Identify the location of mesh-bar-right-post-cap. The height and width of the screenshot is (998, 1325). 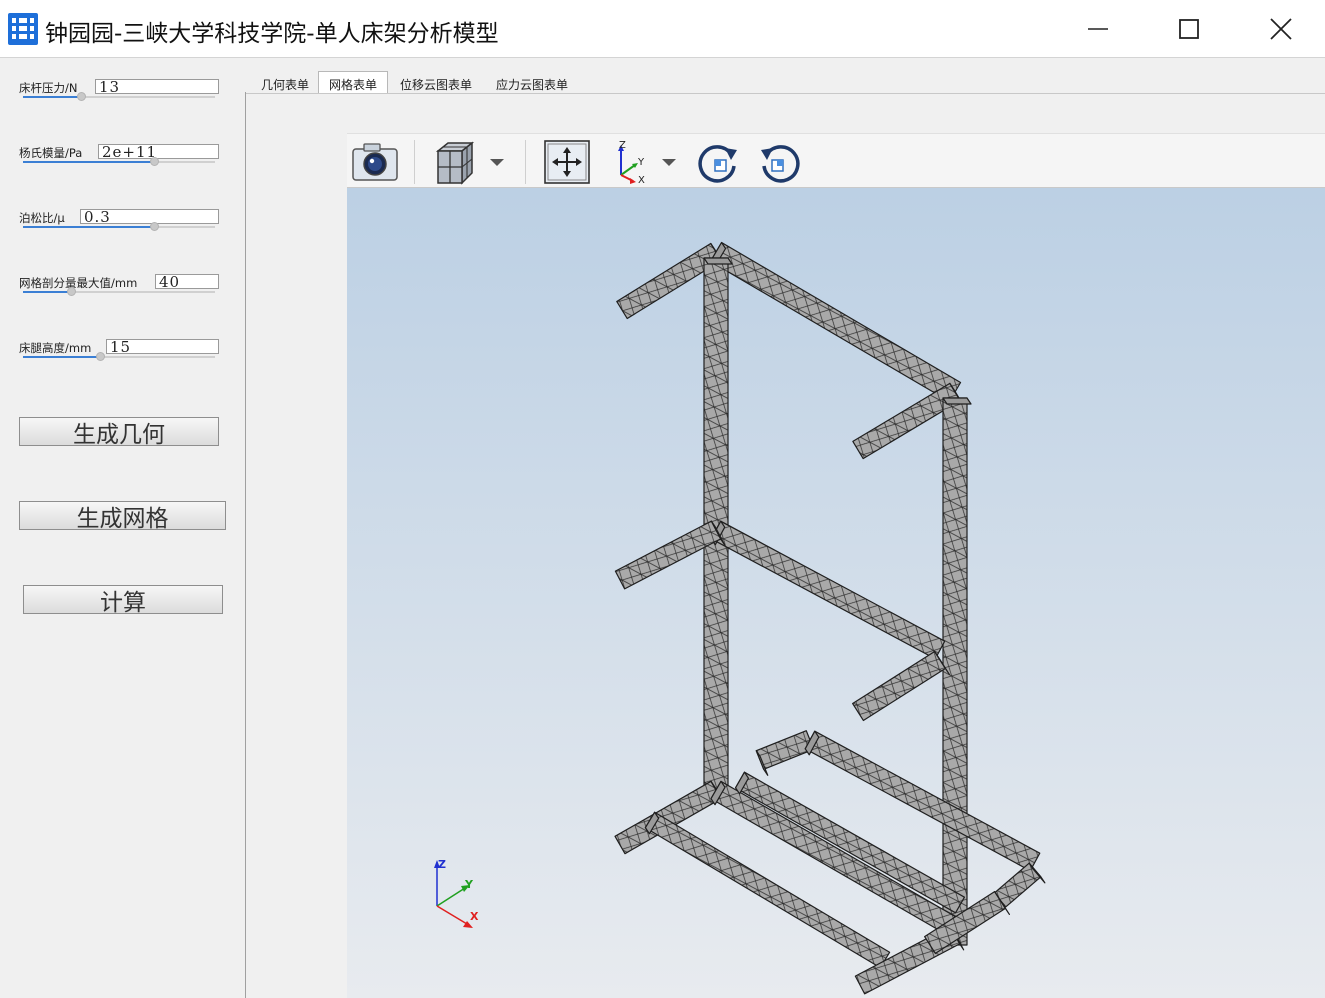
(957, 401).